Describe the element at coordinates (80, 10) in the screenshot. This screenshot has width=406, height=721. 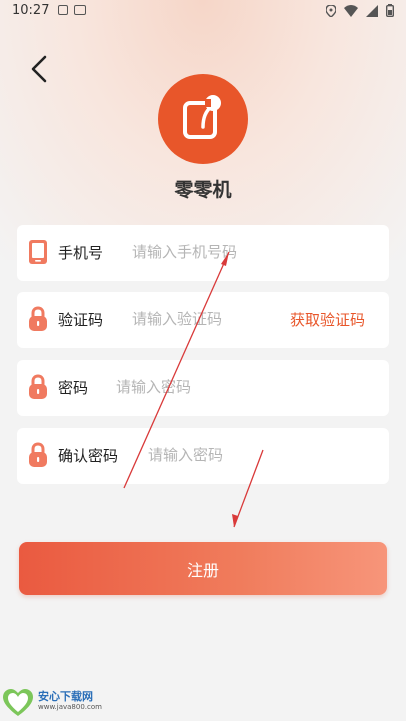
I see `notification-image-icon` at that location.